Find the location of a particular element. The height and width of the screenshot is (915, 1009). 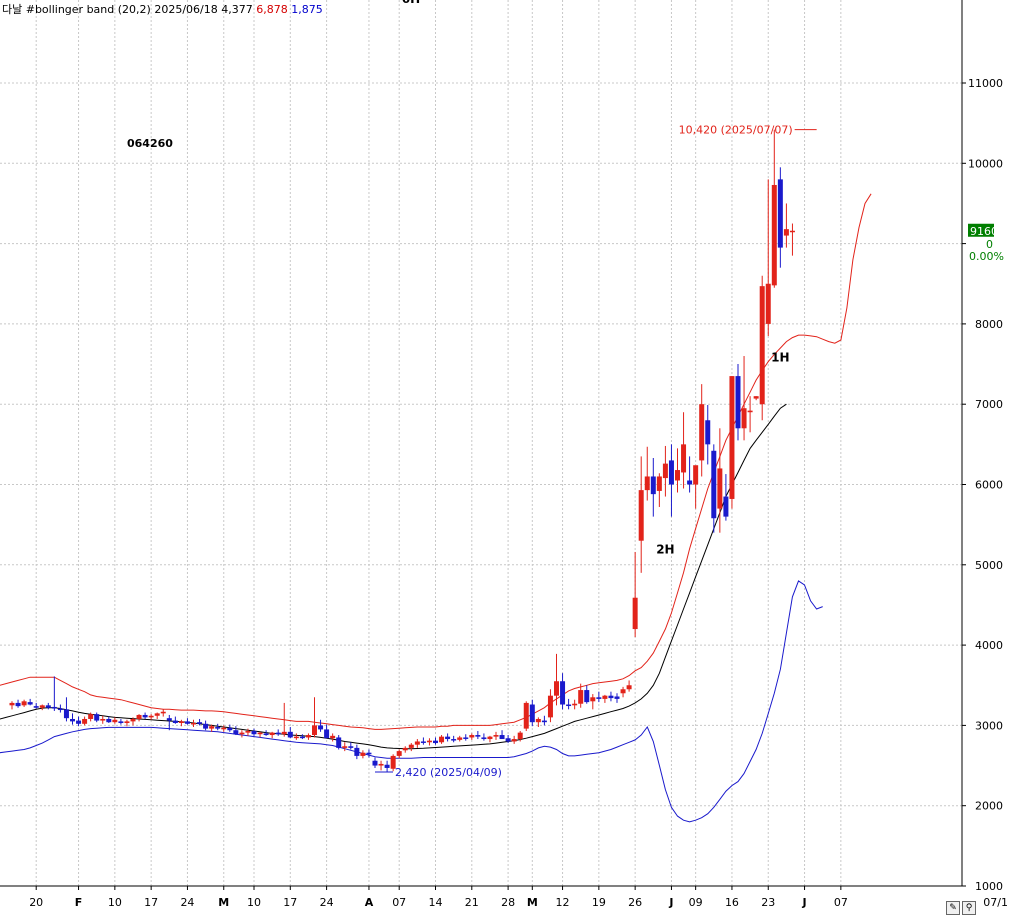

magnifier-icon: ⚲ is located at coordinates (969, 908).